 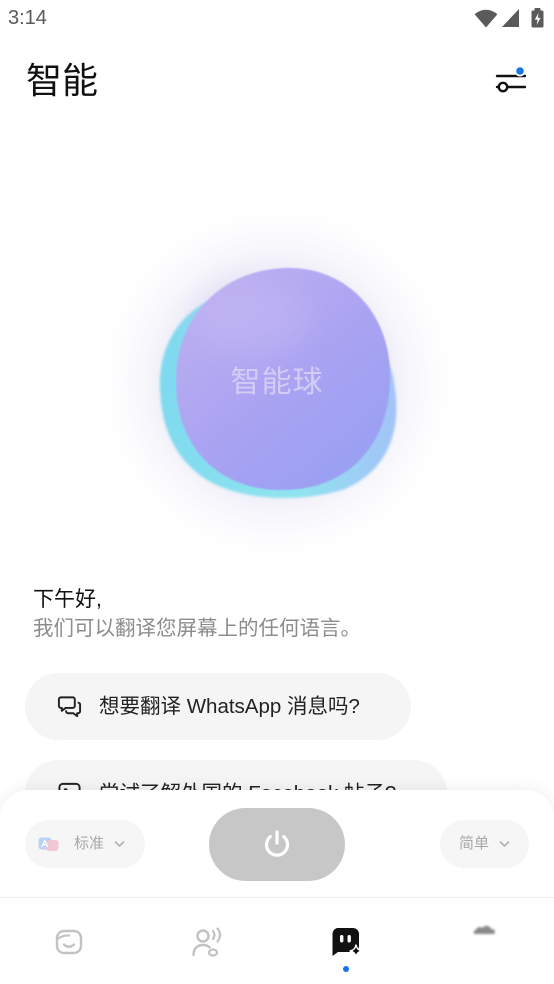 I want to click on mode-selector: 标准, so click(x=85, y=844).